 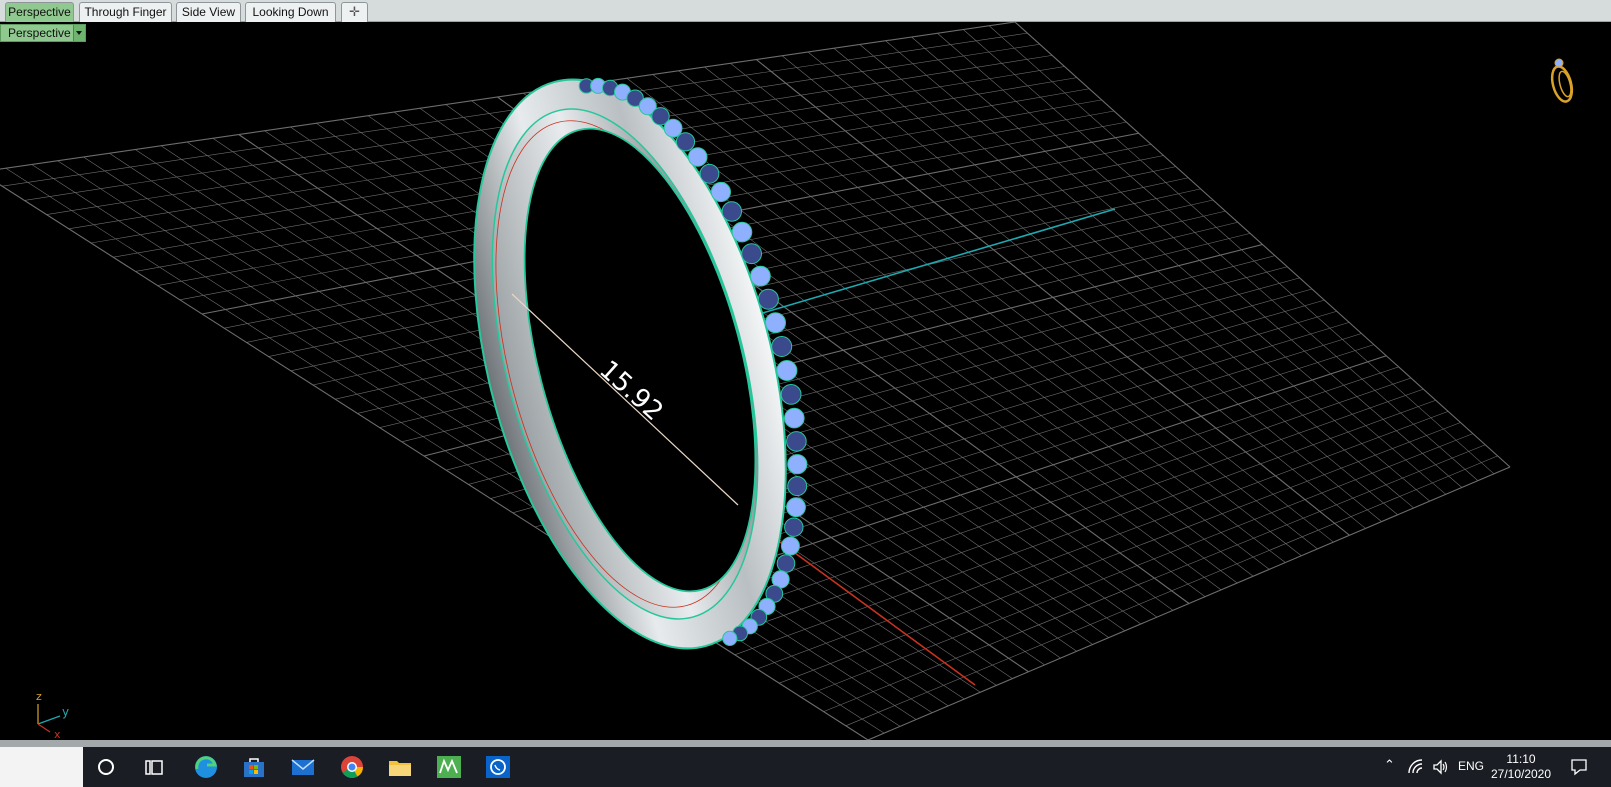 What do you see at coordinates (290, 12) in the screenshot?
I see `tab-looking-down: Looking Down` at bounding box center [290, 12].